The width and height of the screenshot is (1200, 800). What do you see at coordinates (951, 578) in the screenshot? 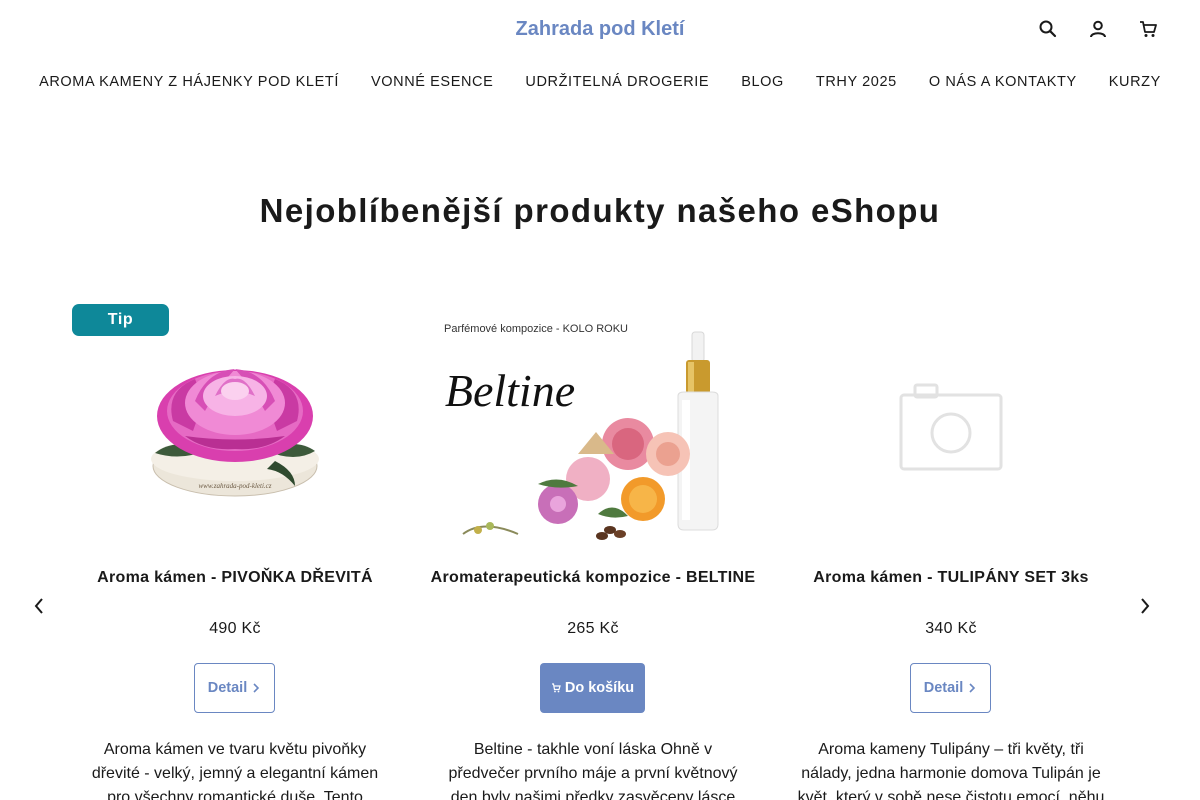
I see `product-title: Aroma kámen - TULIPÁNY SET 3ks` at bounding box center [951, 578].